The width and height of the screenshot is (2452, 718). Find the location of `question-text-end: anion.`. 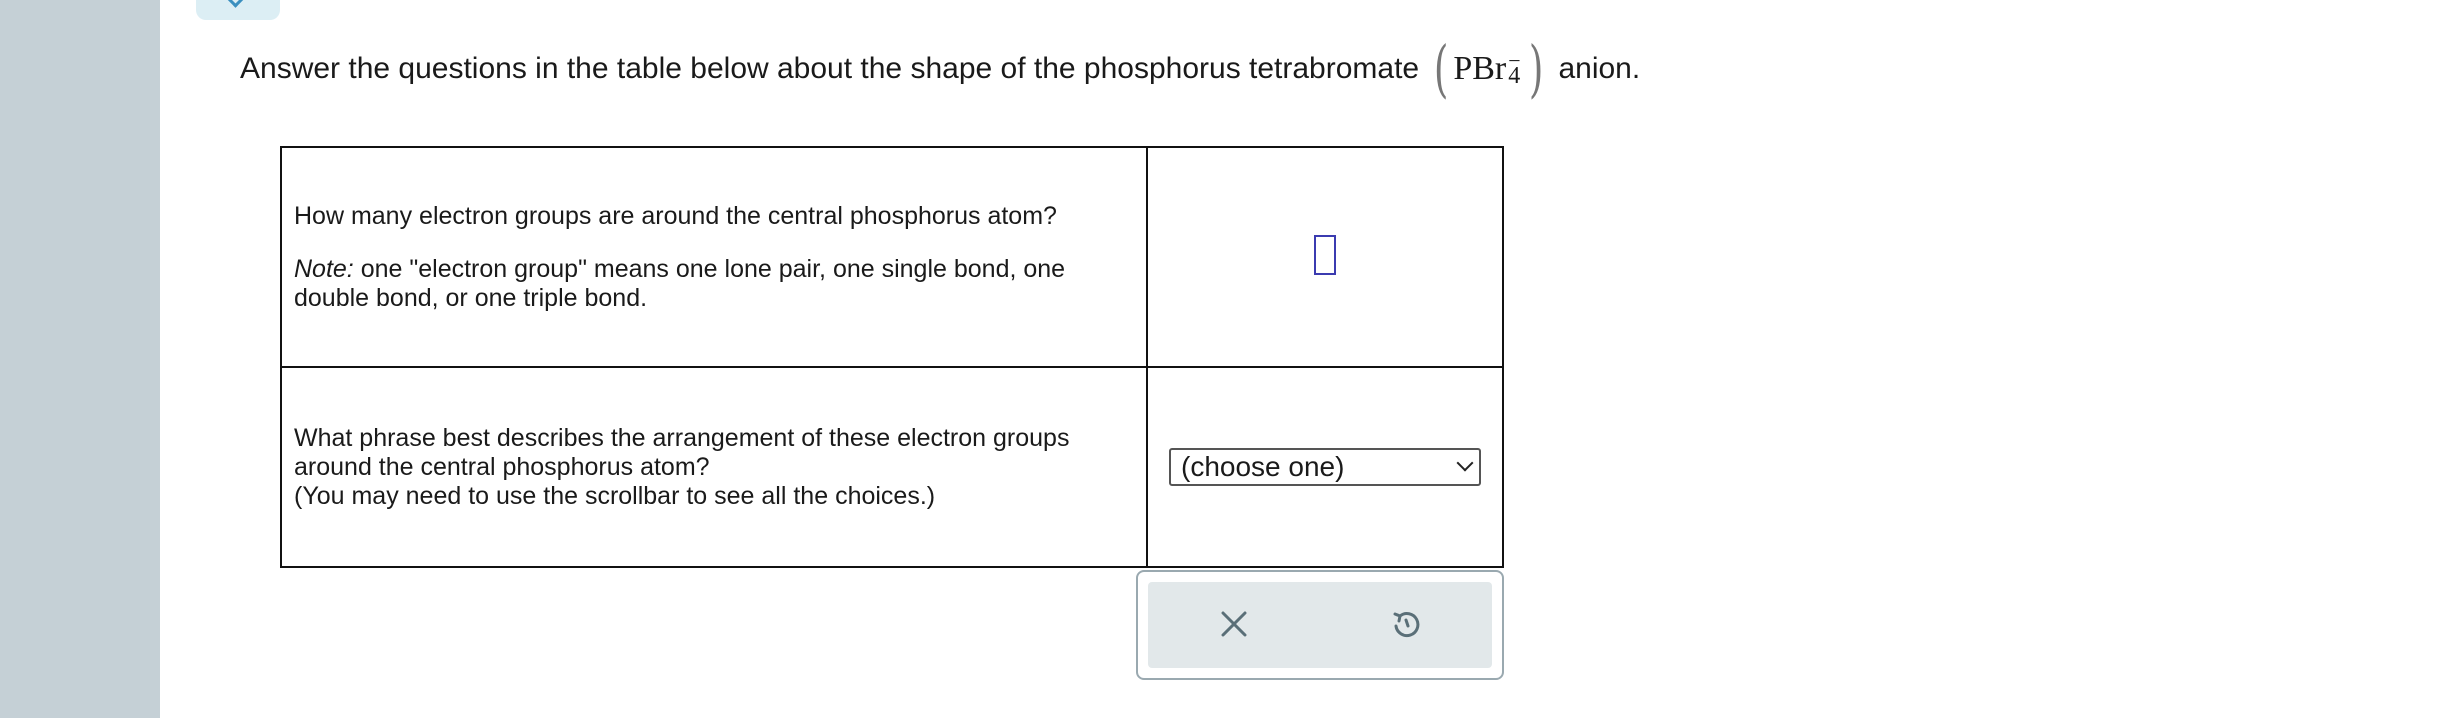

question-text-end: anion. is located at coordinates (1599, 68).